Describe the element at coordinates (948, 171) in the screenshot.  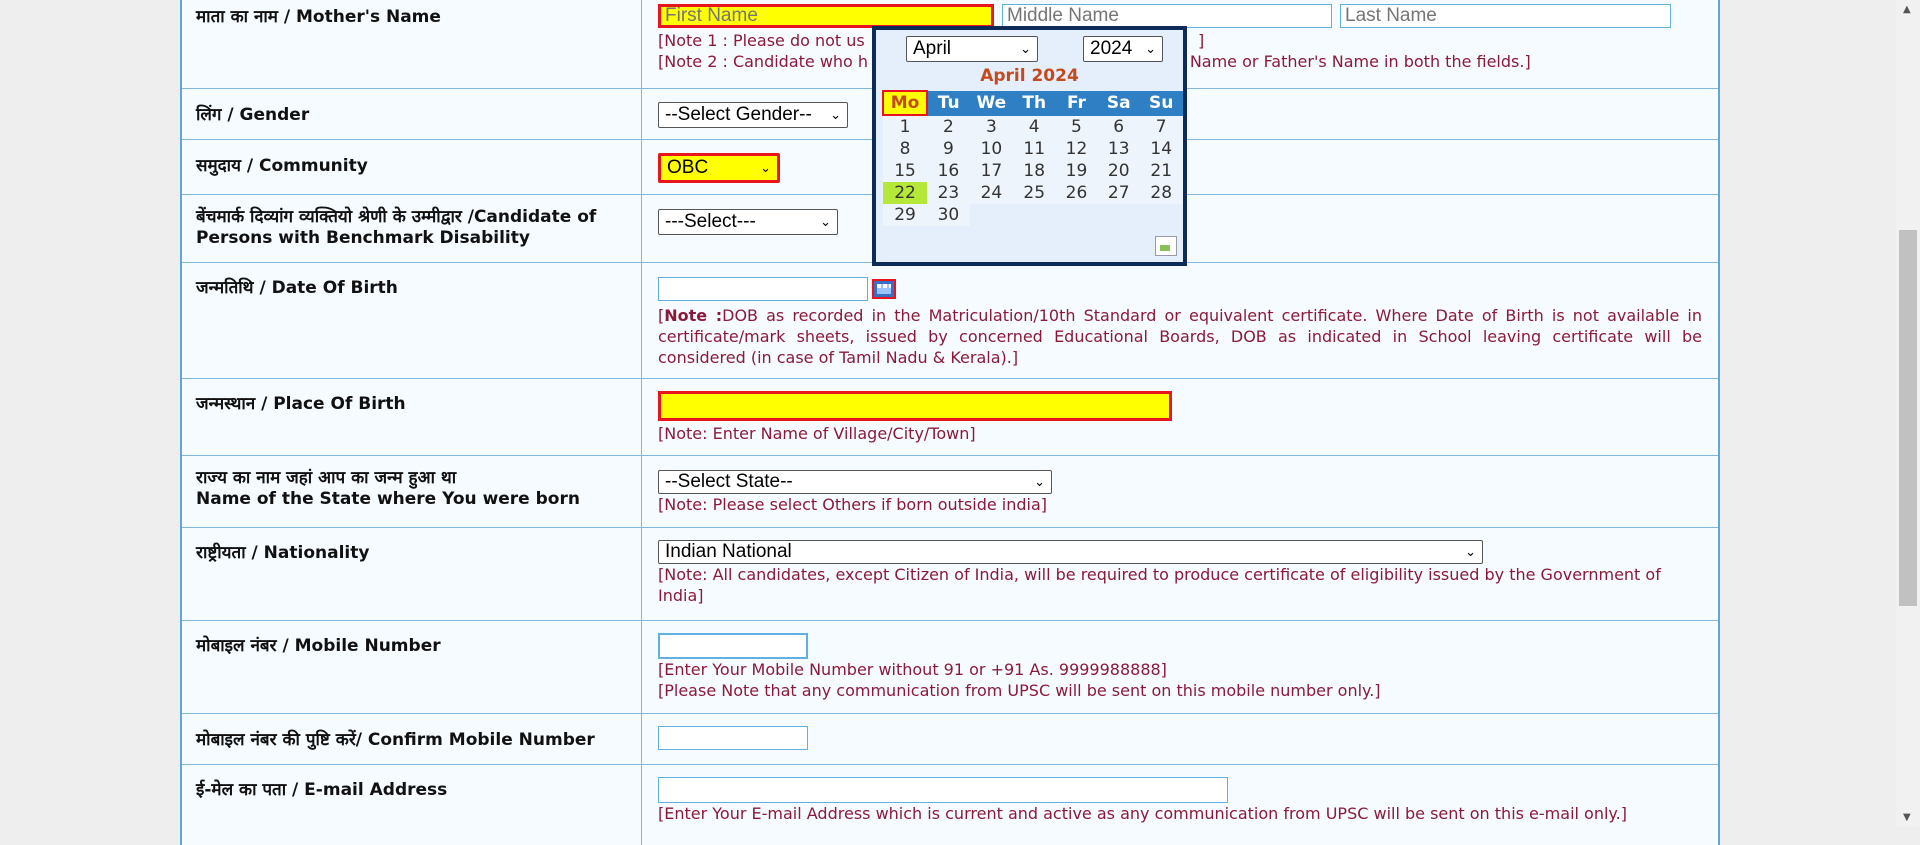
I see `calendar-day: 16` at that location.